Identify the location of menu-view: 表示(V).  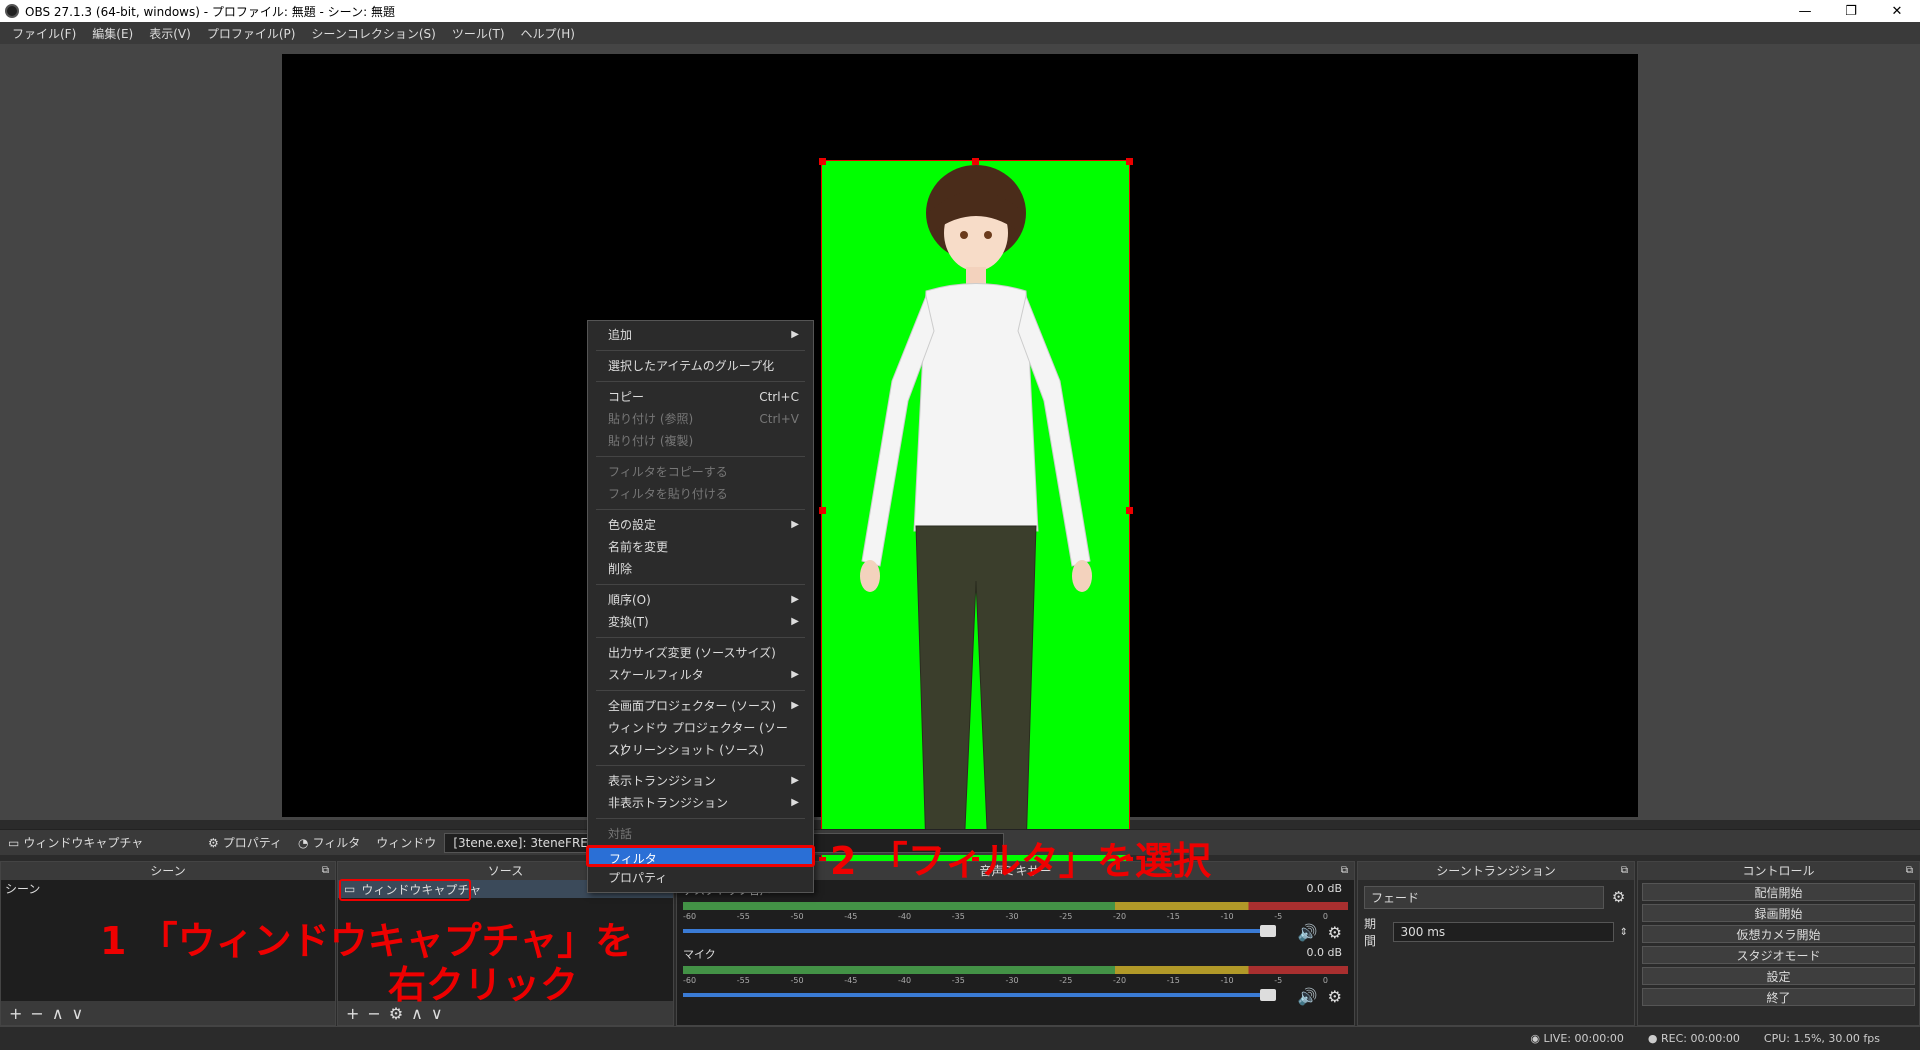
(170, 33).